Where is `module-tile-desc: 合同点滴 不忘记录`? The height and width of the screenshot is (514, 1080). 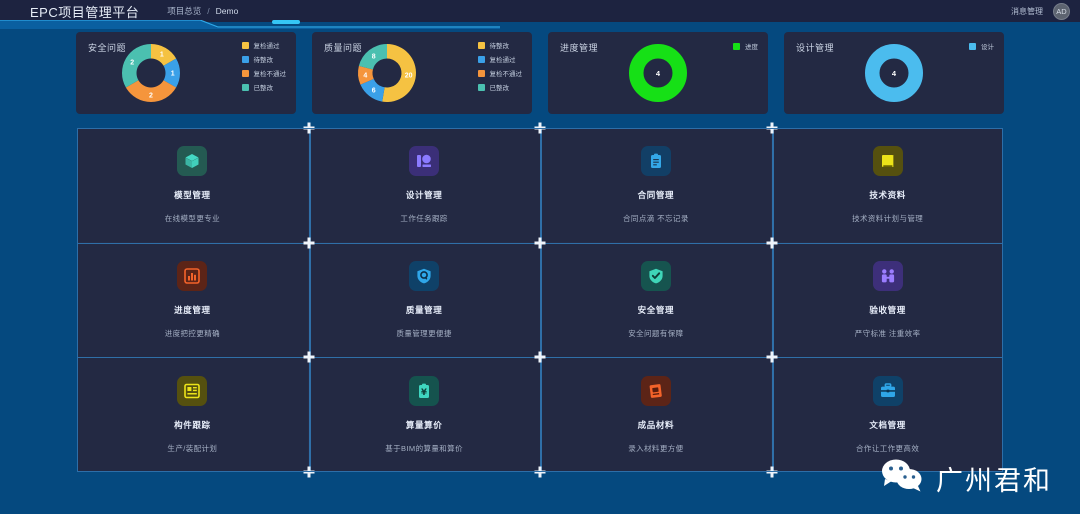 module-tile-desc: 合同点滴 不忘记录 is located at coordinates (656, 218).